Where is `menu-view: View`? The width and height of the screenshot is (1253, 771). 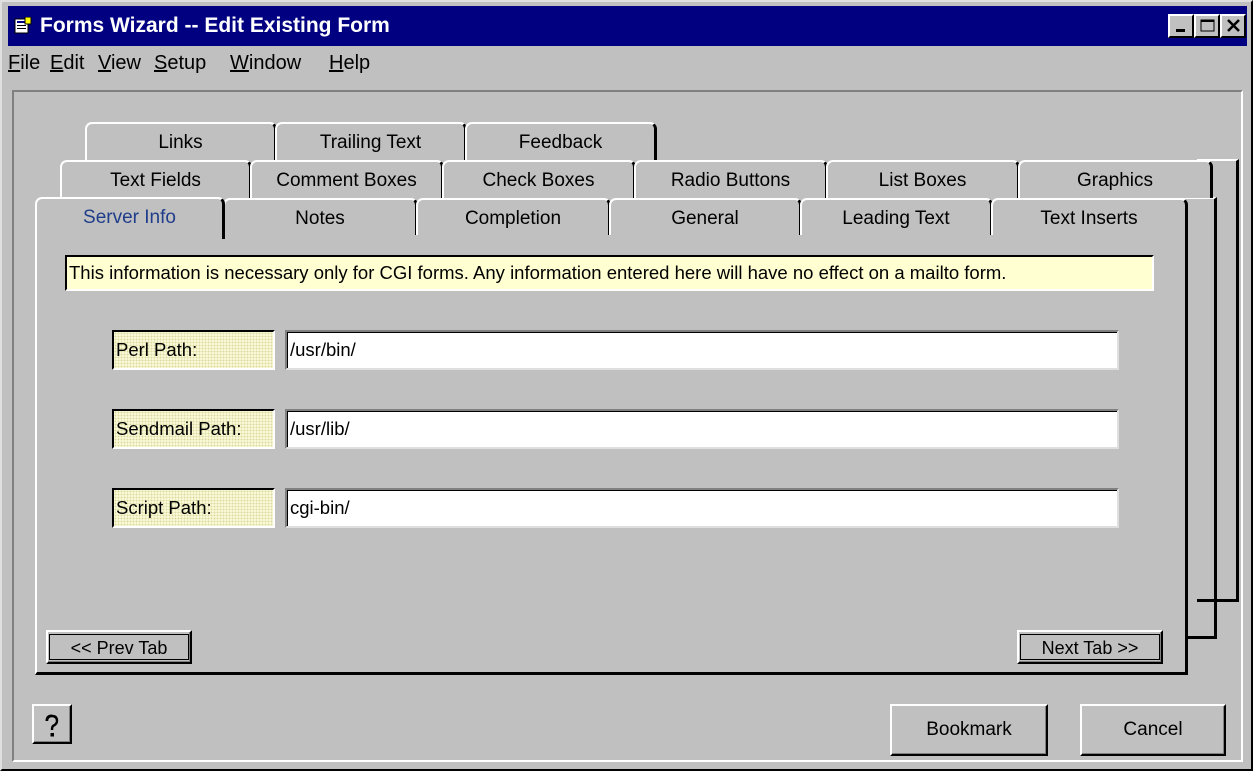 menu-view: View is located at coordinates (119, 63).